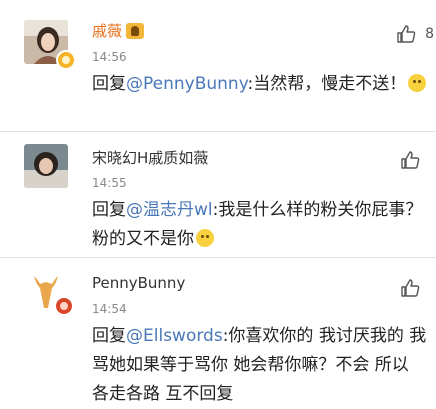  I want to click on username: 戚薇, so click(118, 30).